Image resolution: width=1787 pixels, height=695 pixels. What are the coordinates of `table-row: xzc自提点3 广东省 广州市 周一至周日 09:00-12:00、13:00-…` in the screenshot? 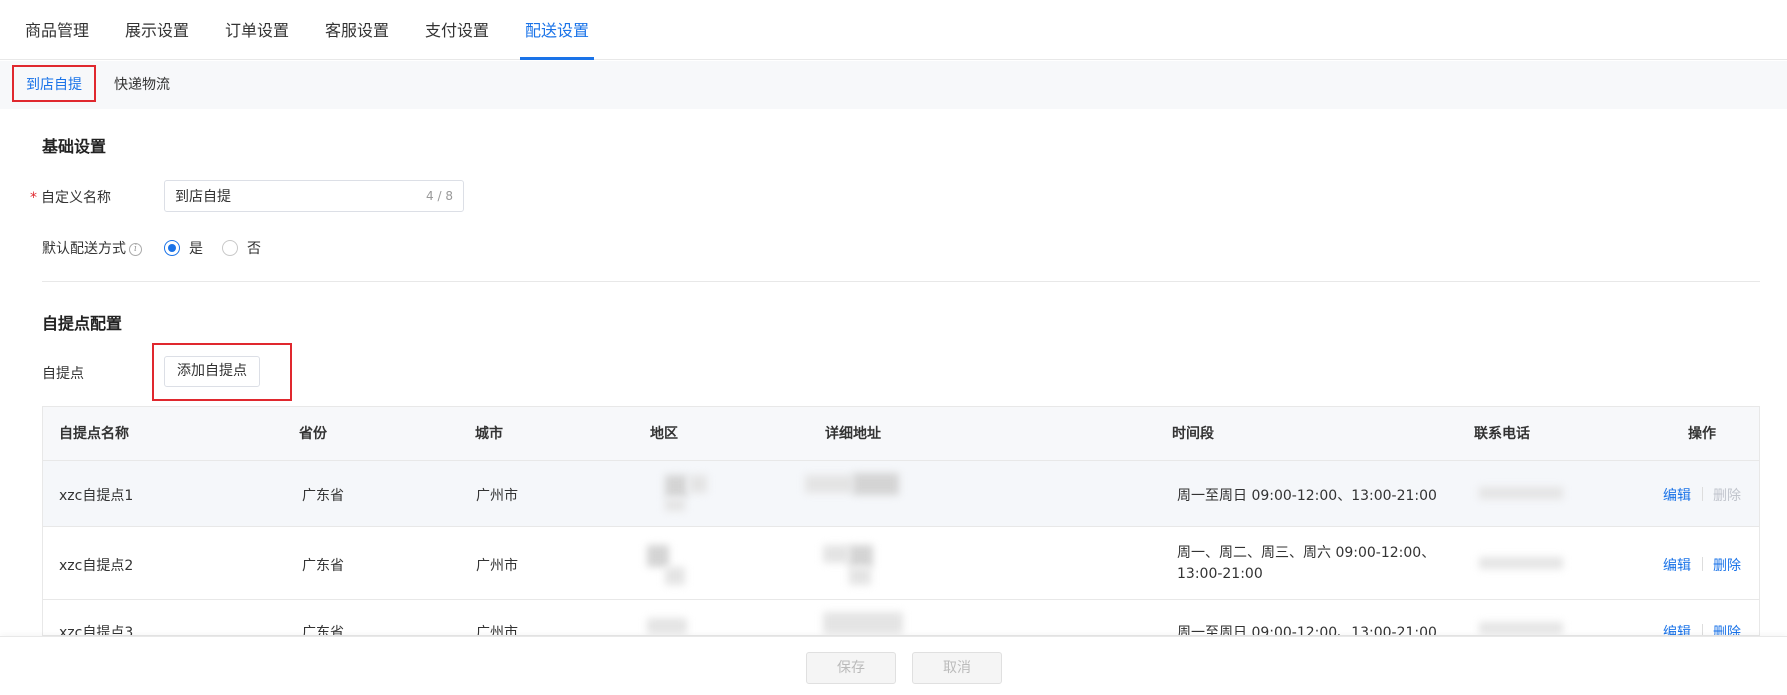 It's located at (901, 618).